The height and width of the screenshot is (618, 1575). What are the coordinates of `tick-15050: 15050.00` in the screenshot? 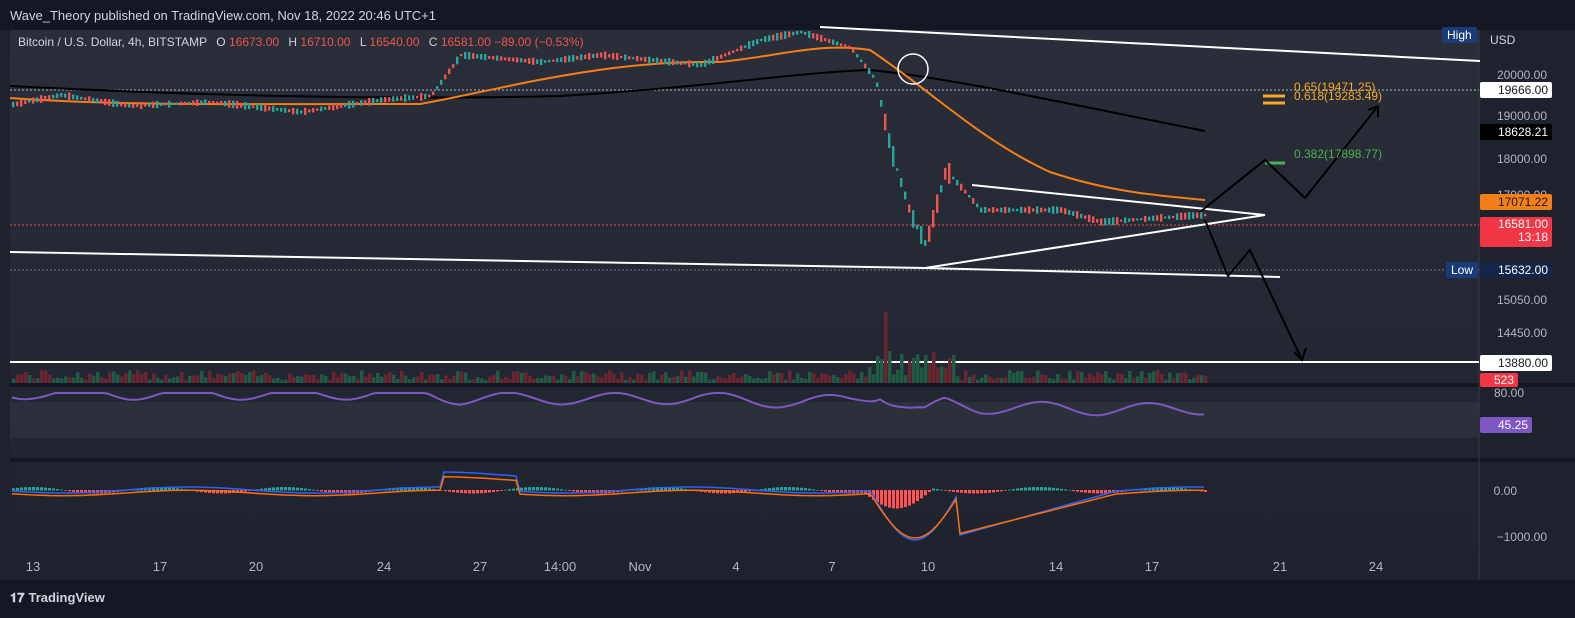 It's located at (1521, 300).